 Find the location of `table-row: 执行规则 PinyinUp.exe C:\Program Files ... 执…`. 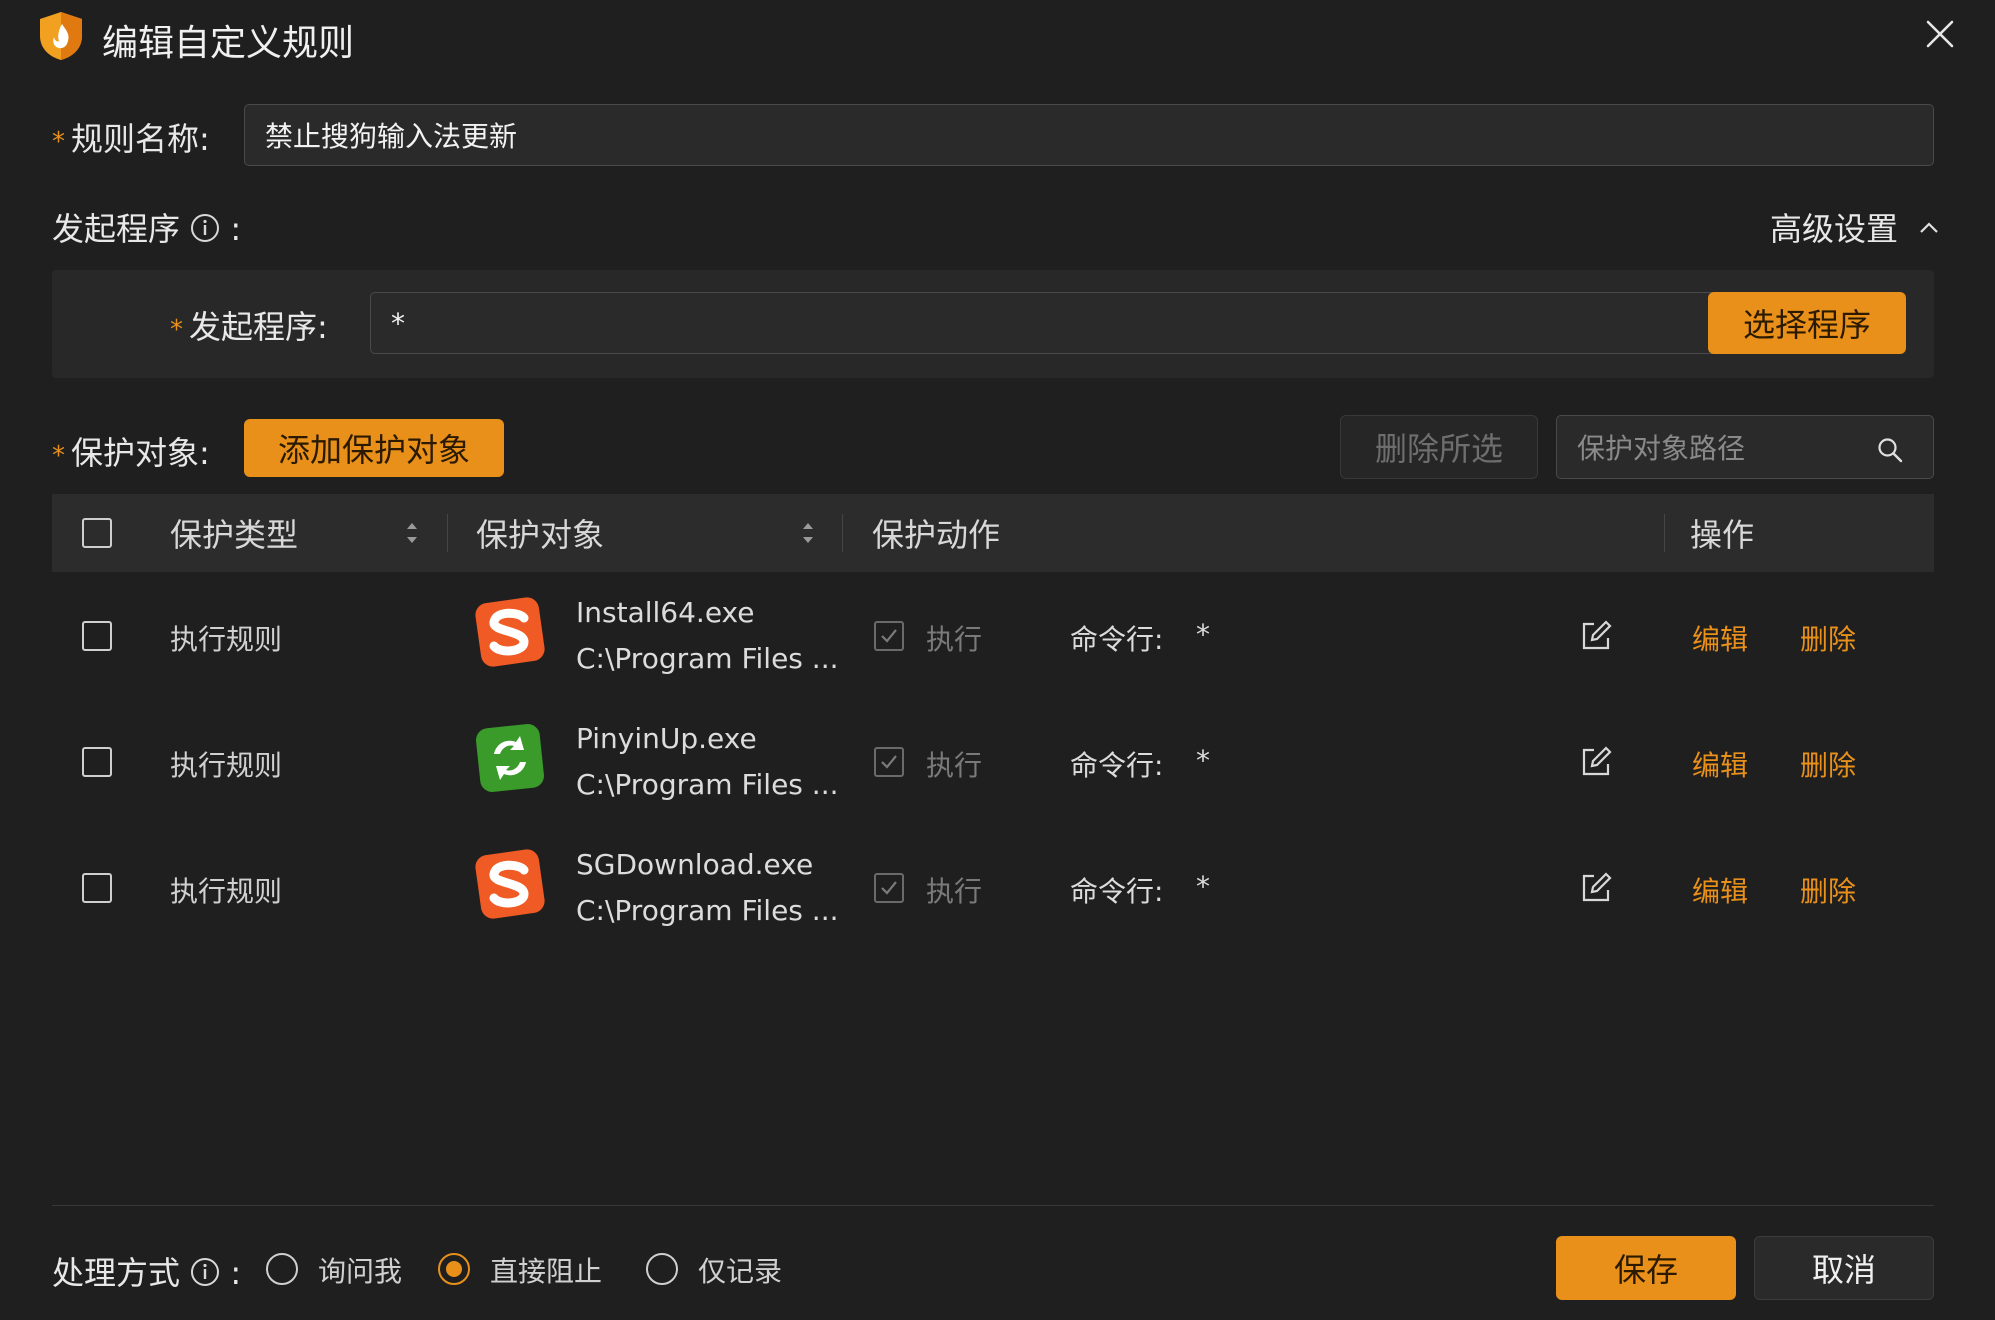

table-row: 执行规则 PinyinUp.exe C:\Program Files ... 执… is located at coordinates (993, 761).